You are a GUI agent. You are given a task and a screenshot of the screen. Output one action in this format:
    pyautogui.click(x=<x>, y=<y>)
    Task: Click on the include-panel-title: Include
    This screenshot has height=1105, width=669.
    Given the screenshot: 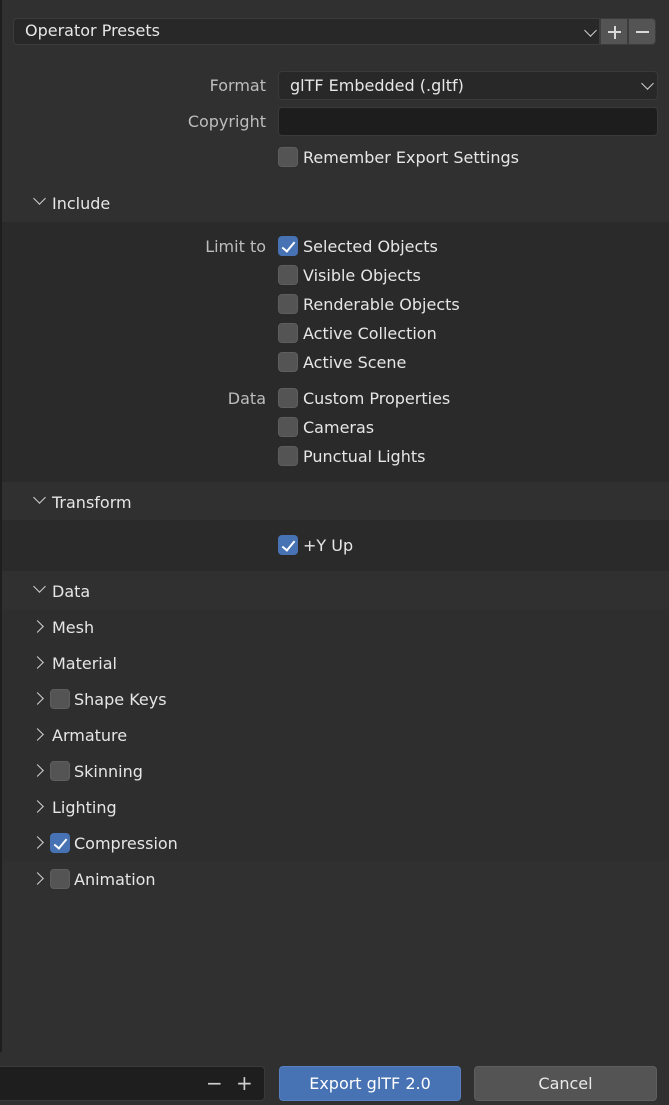 What is the action you would take?
    pyautogui.click(x=81, y=203)
    